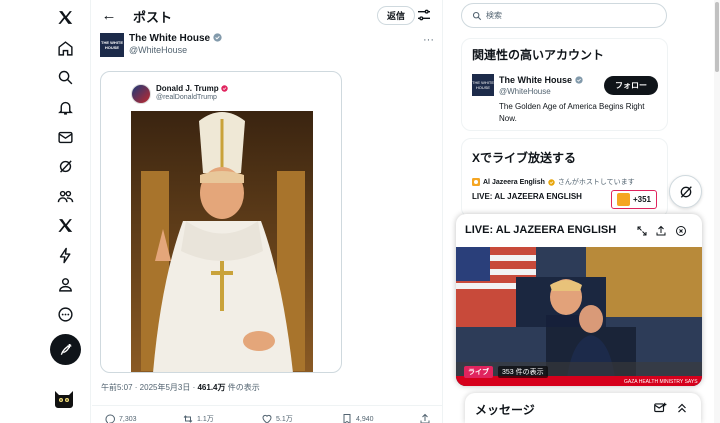  I want to click on left-nav, so click(45, 211).